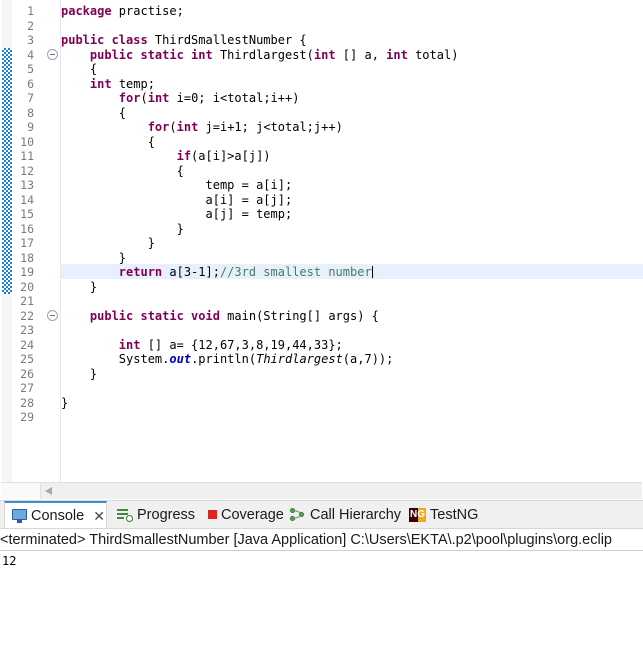 The height and width of the screenshot is (672, 643). I want to click on code-folding-column, so click(53, 241).